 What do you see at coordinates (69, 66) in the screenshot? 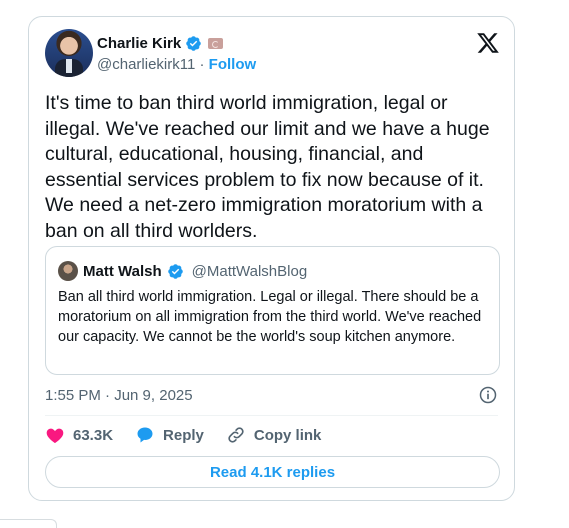
I see `avatar-shirt` at bounding box center [69, 66].